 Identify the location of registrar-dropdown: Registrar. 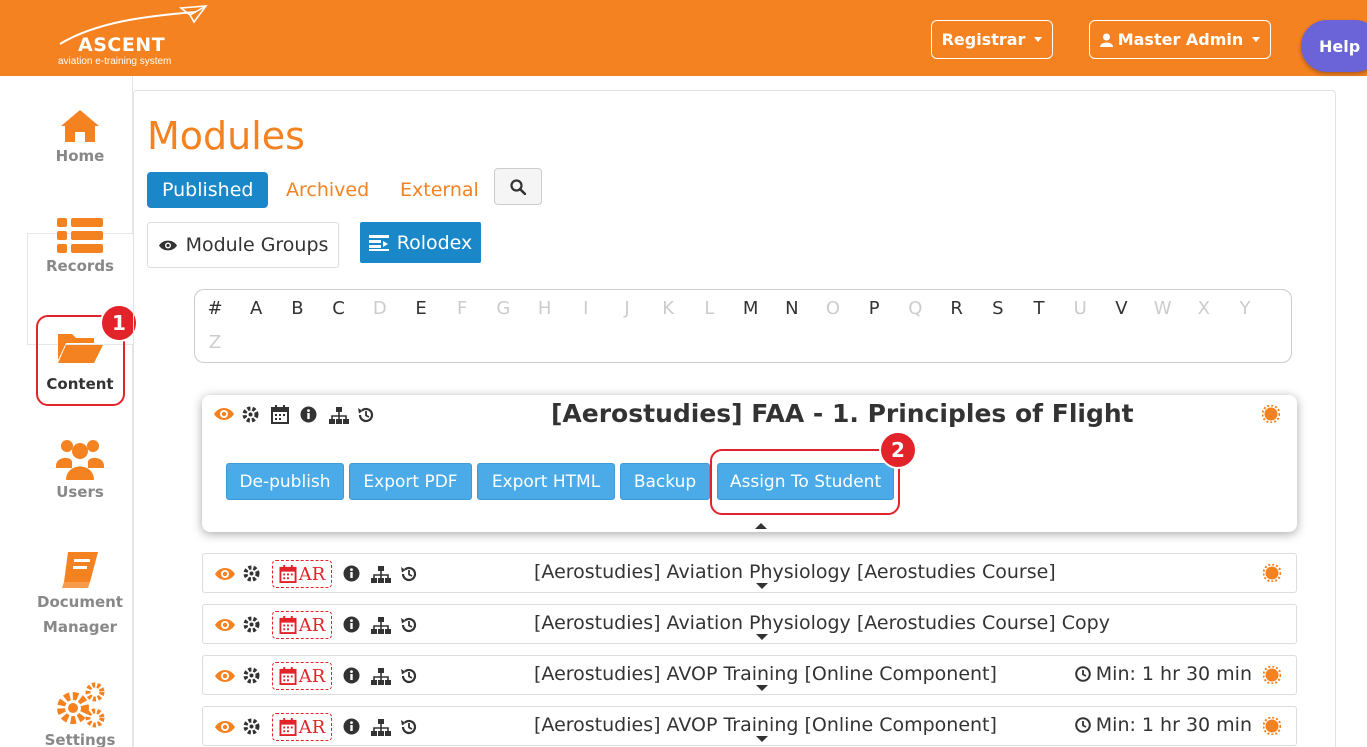
(992, 39).